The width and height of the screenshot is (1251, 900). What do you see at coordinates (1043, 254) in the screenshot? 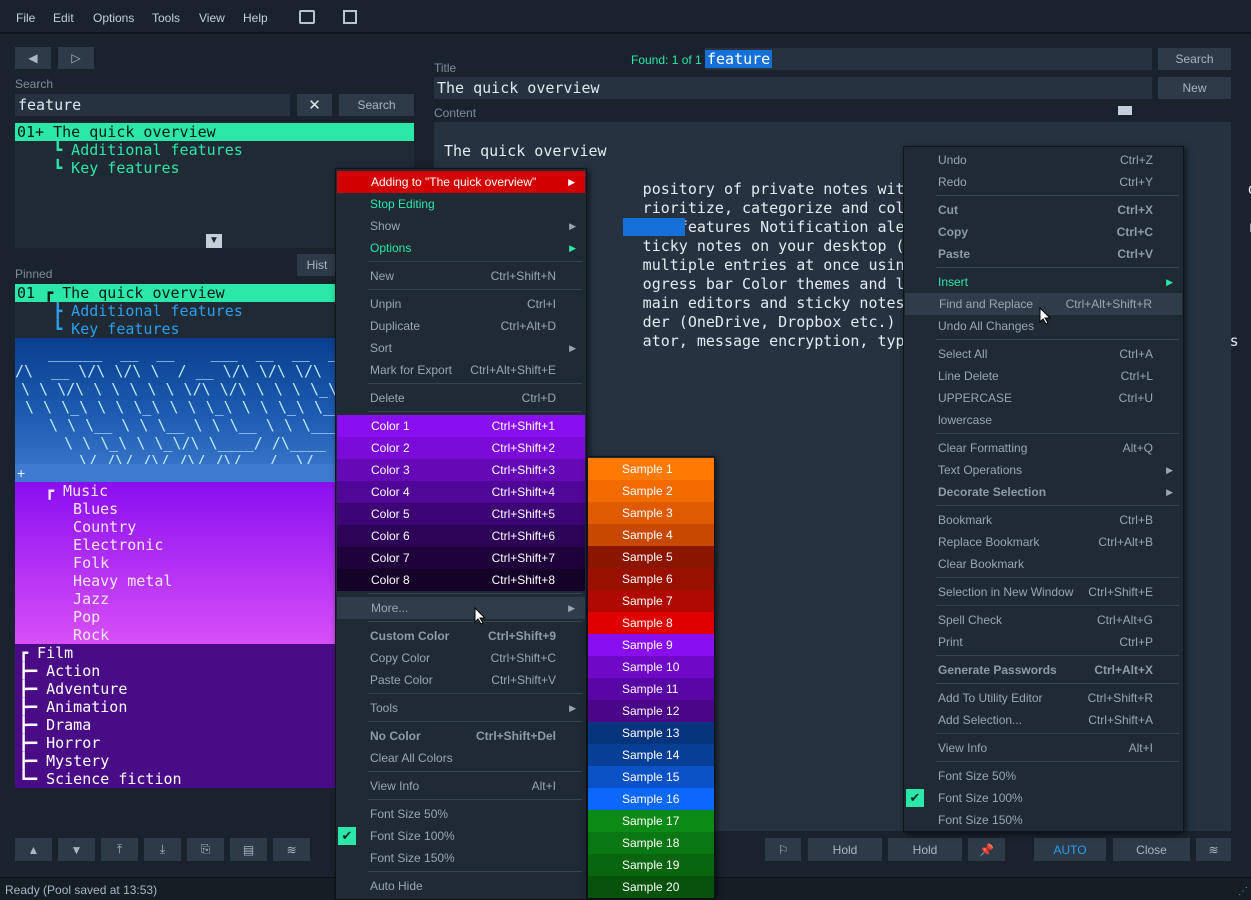
I see `menu-item: Paste Ctrl+V` at bounding box center [1043, 254].